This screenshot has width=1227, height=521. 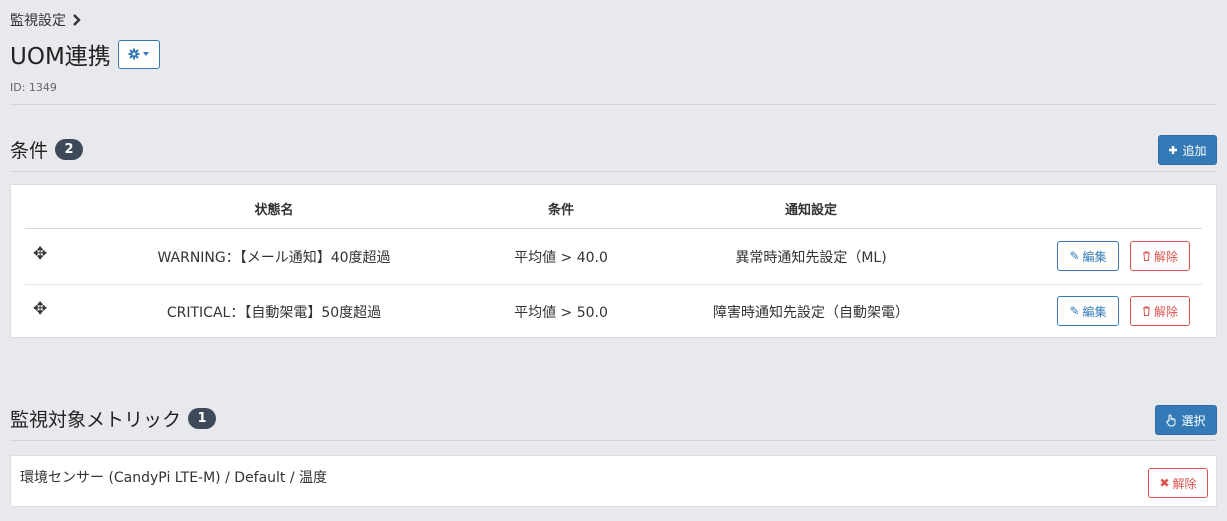 I want to click on row-condition: 平均値 > 50.0, so click(x=561, y=313).